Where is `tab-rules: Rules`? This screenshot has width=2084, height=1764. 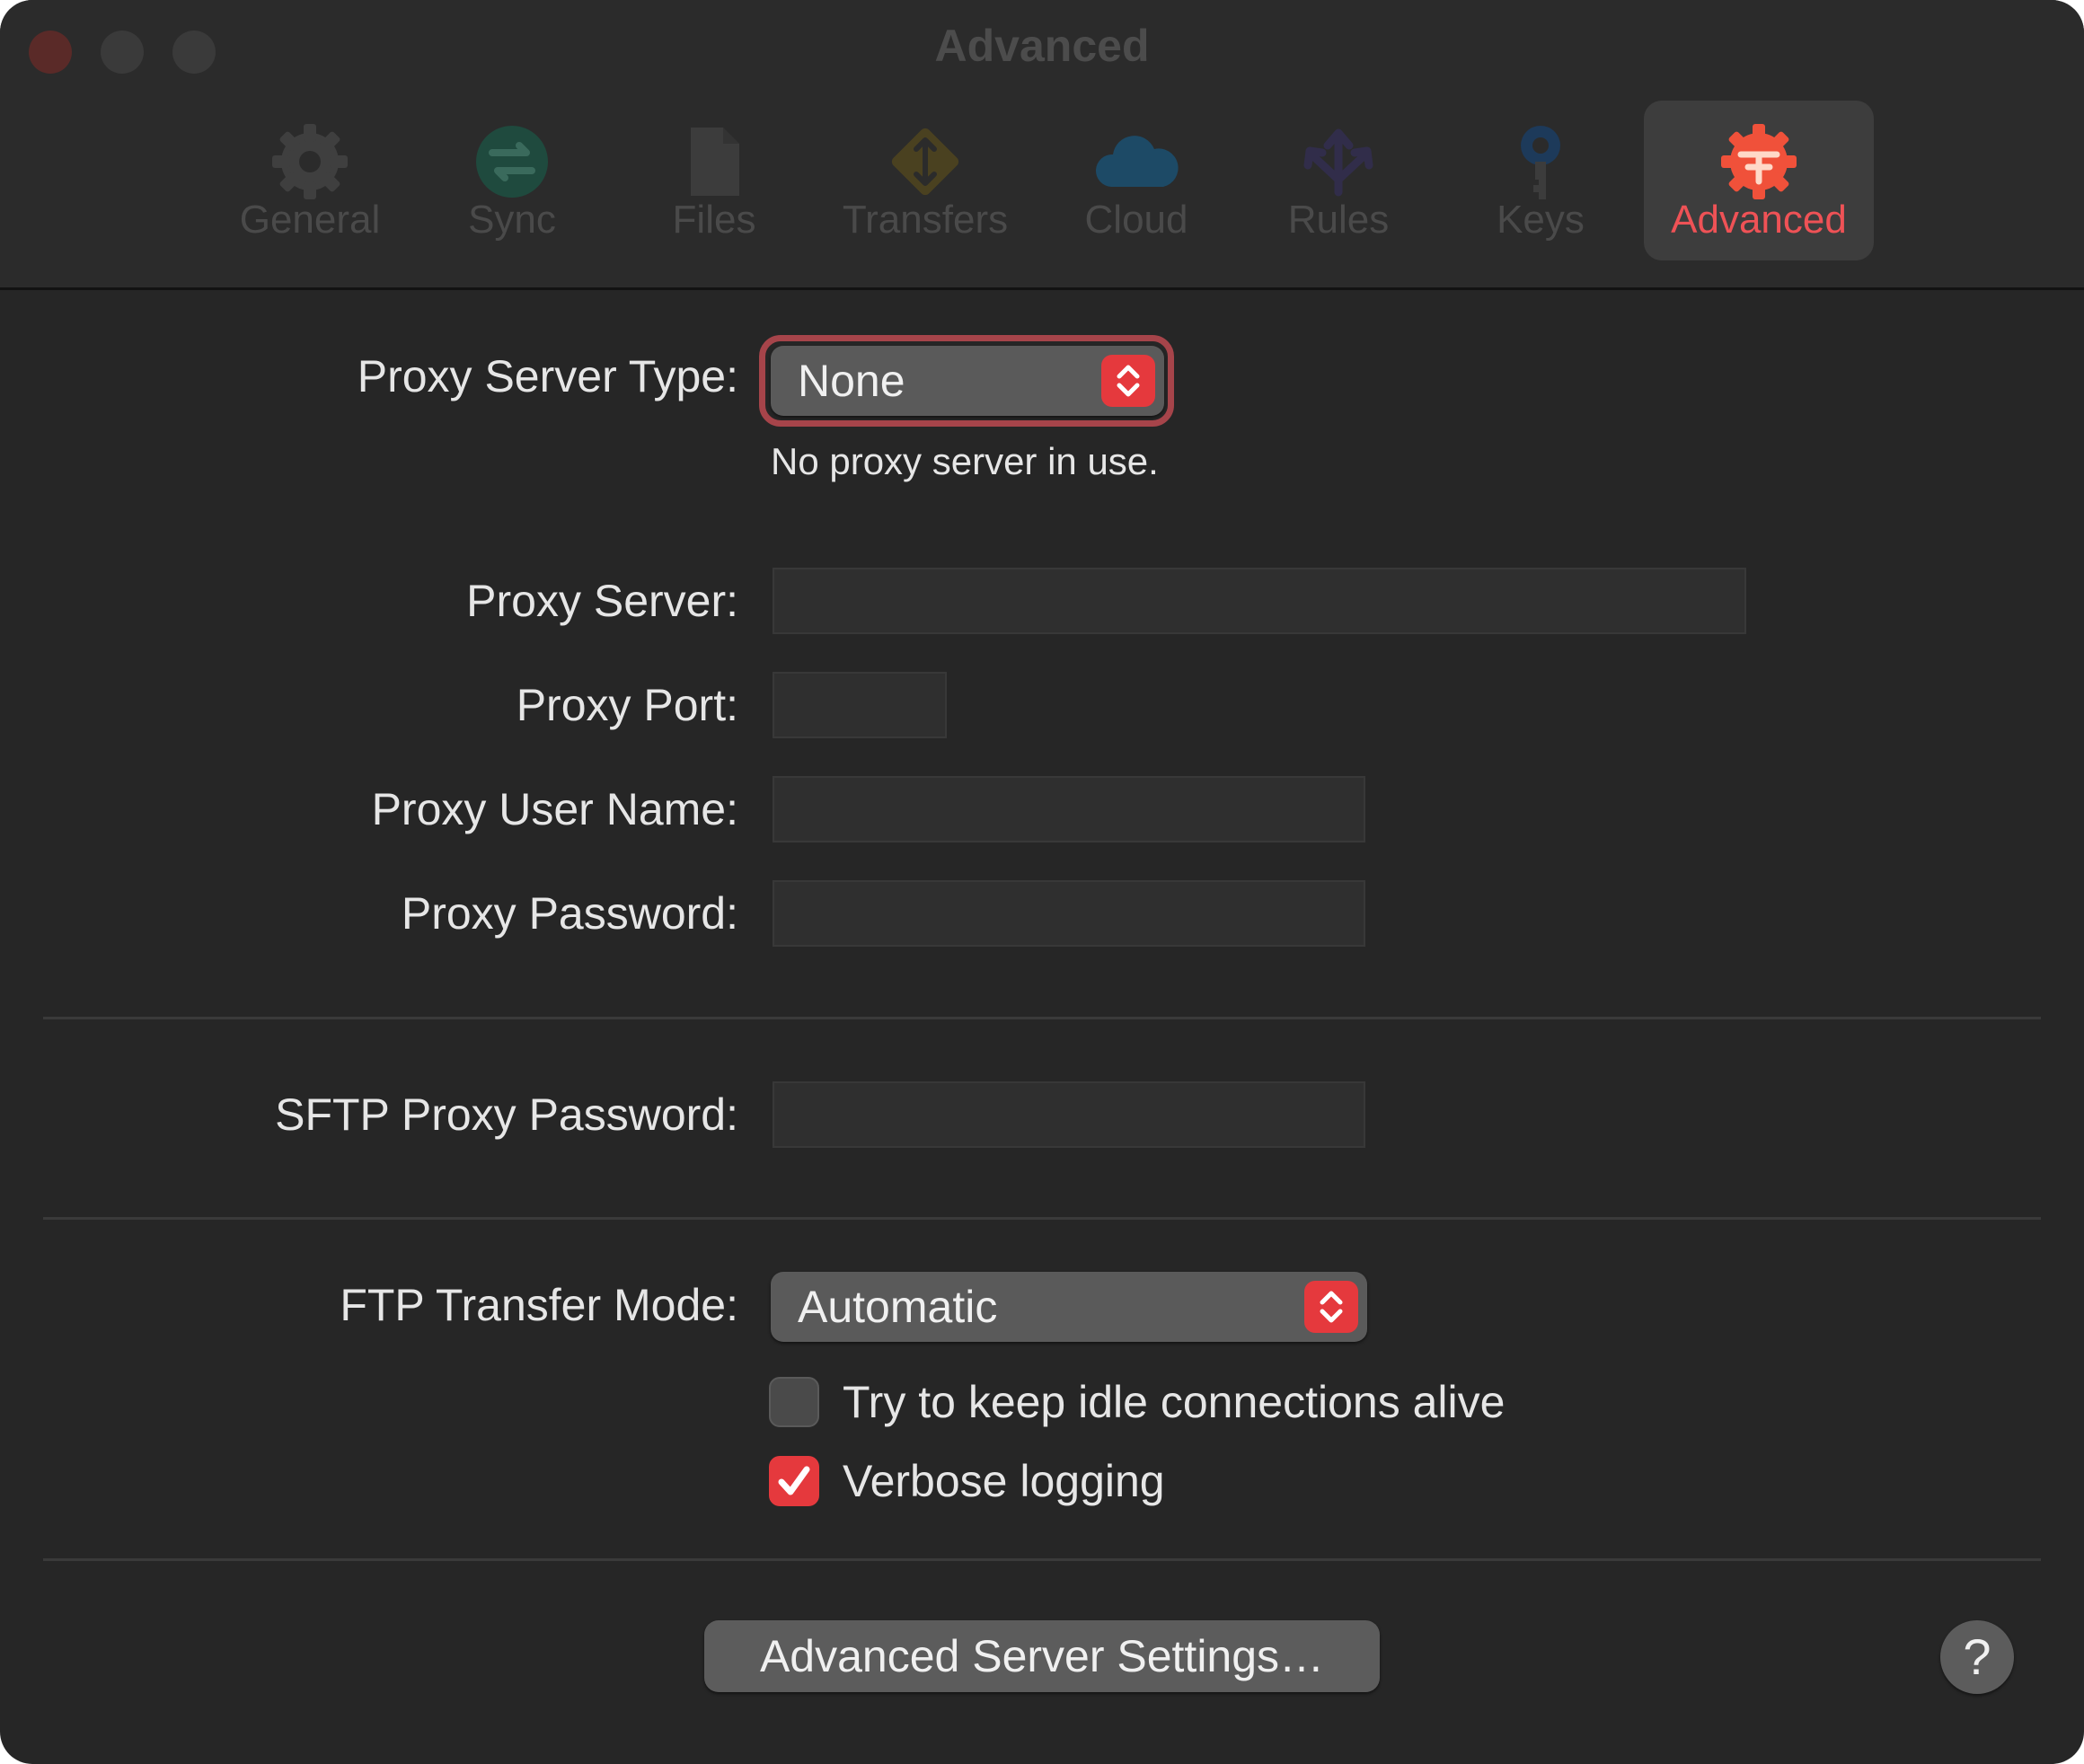
tab-rules: Rules is located at coordinates (1338, 181).